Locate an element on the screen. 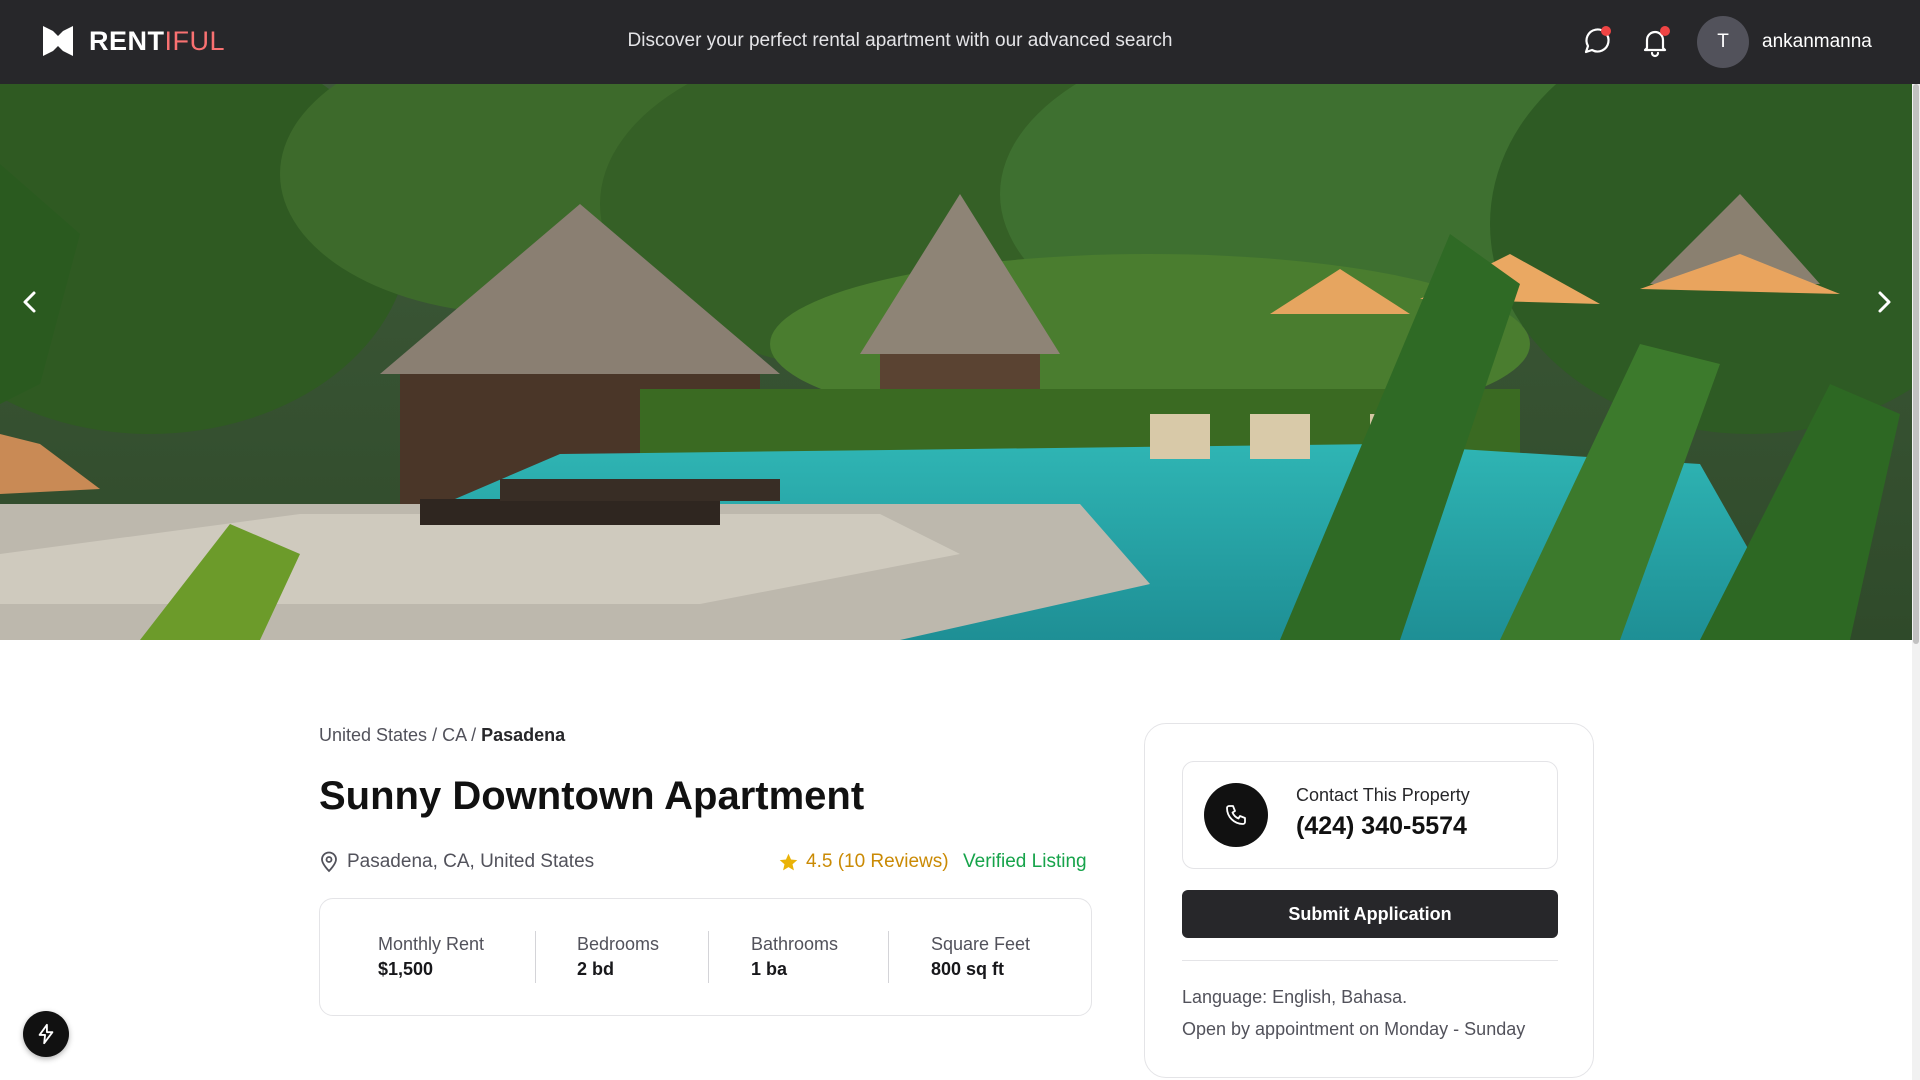  star-icon is located at coordinates (788, 861).